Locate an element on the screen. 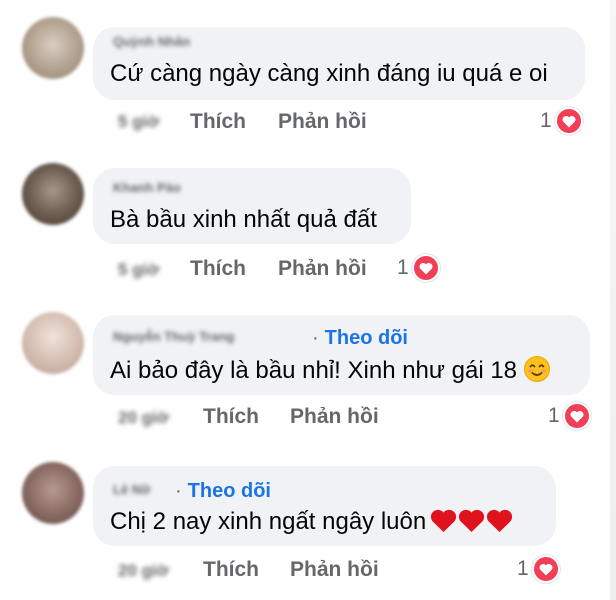 Image resolution: width=616 pixels, height=600 pixels. comment-text: Bà bầu xinh nhất quả đất is located at coordinates (243, 219).